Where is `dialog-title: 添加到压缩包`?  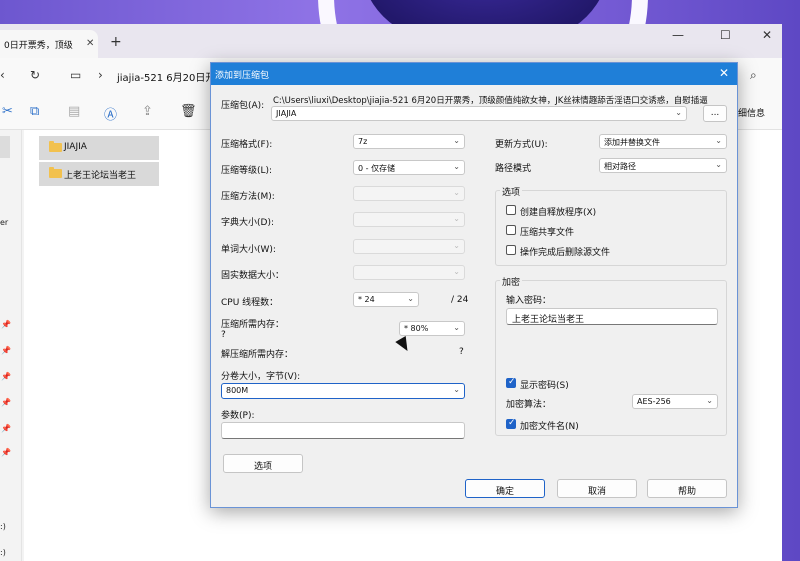 dialog-title: 添加到压缩包 is located at coordinates (242, 76).